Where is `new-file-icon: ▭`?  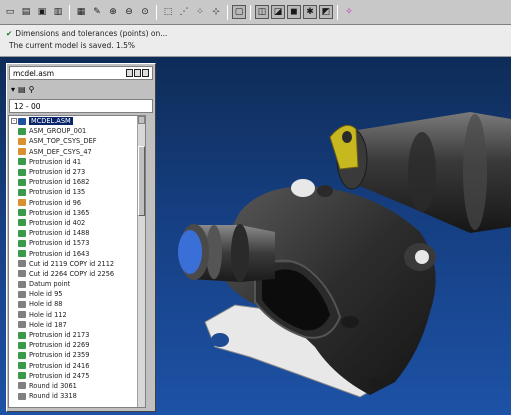 new-file-icon: ▭ is located at coordinates (10, 12).